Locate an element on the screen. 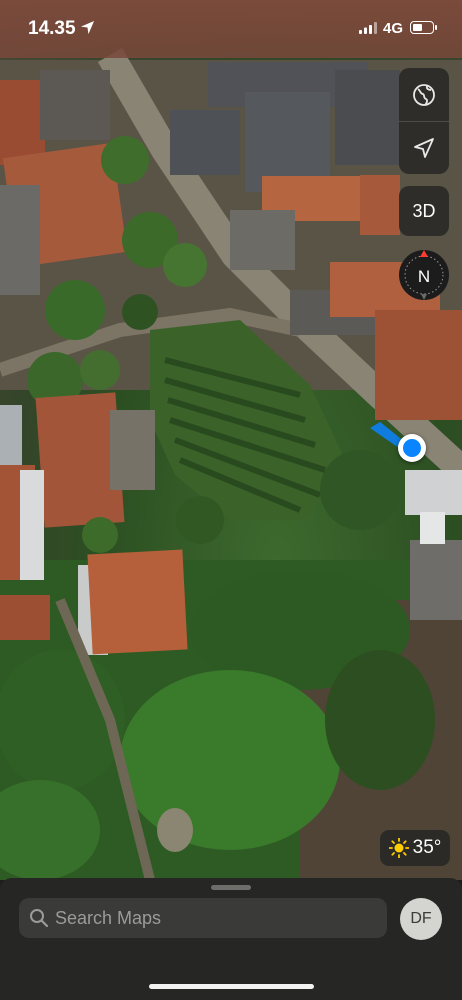 This screenshot has width=462, height=1000. status-bar: 14.35 4G is located at coordinates (231, 29).